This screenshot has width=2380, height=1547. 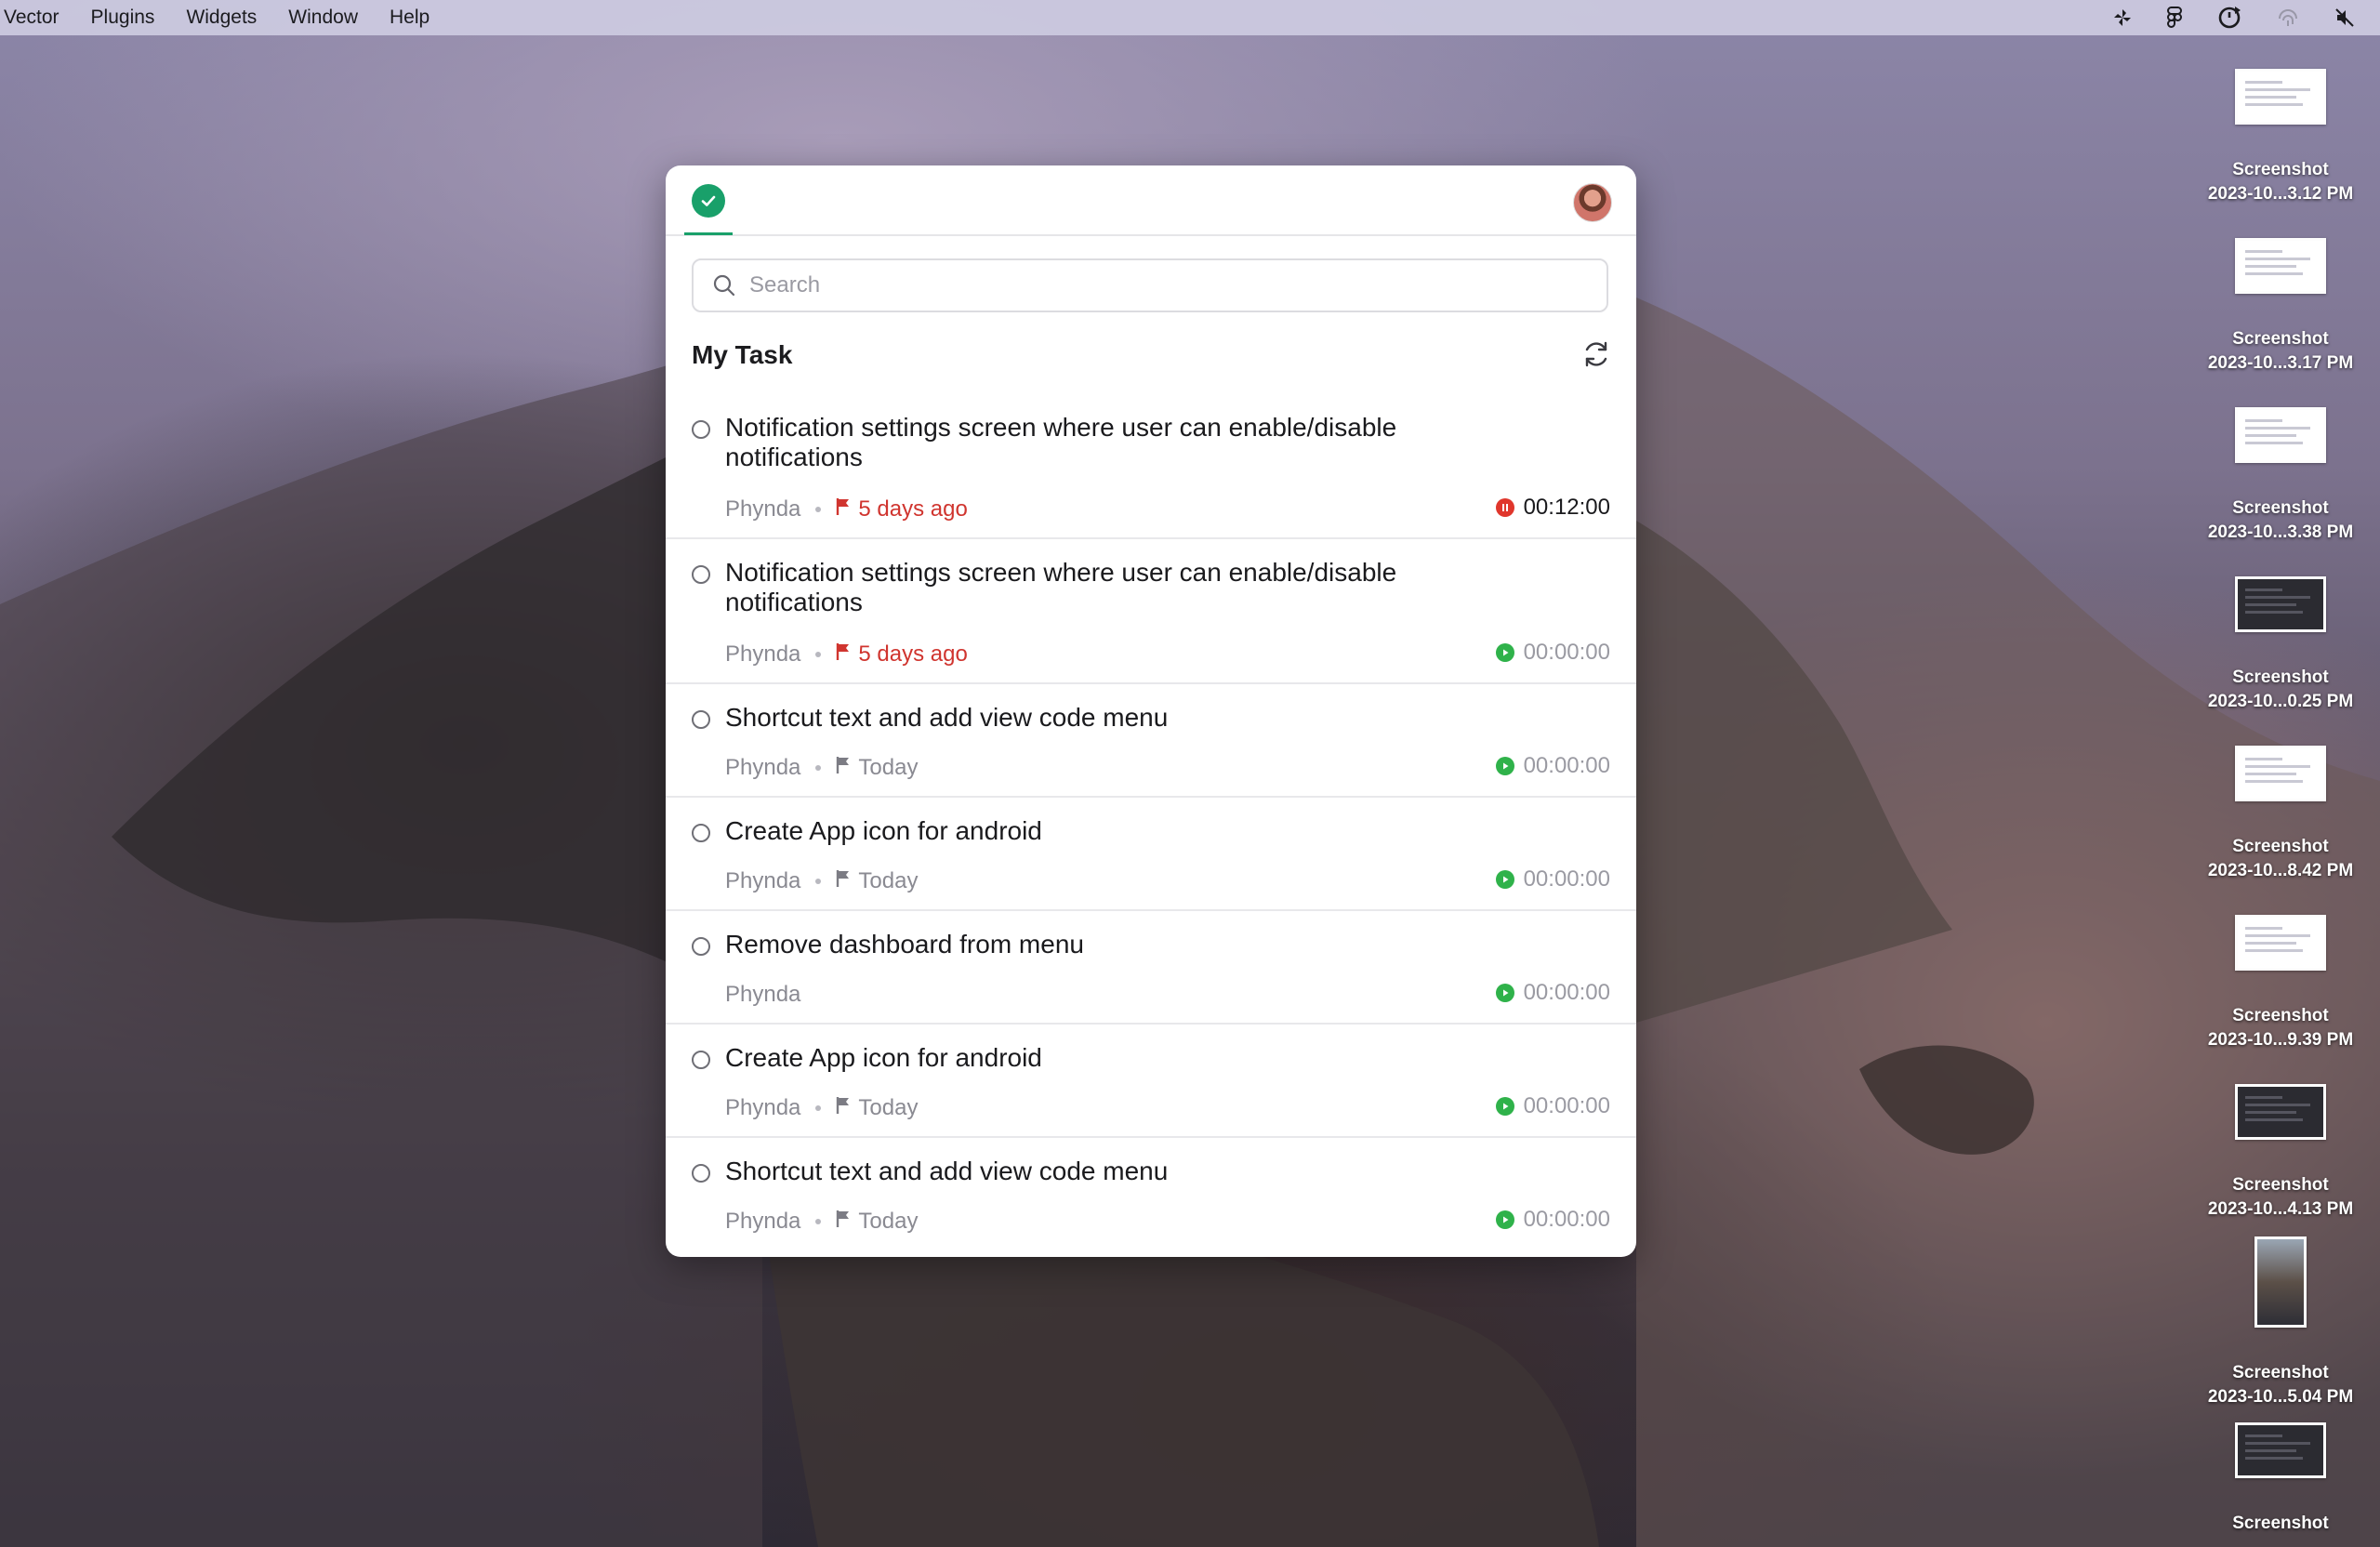 I want to click on menu-window: Window, so click(x=323, y=18).